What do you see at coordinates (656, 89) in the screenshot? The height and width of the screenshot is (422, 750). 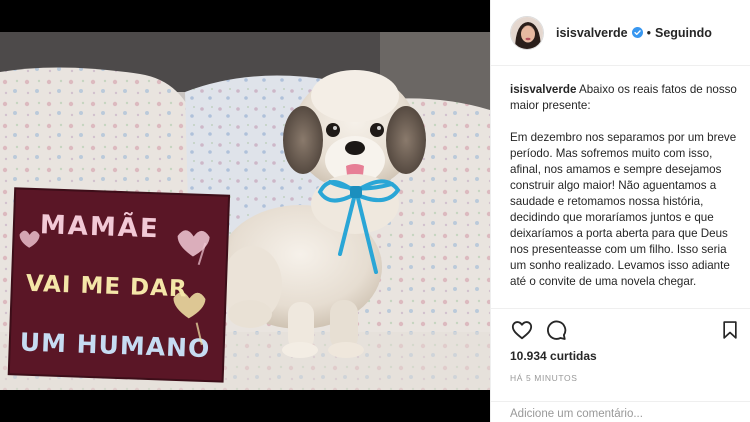 I see `caption-text-start: Abaixo os reais fatos de nosso` at bounding box center [656, 89].